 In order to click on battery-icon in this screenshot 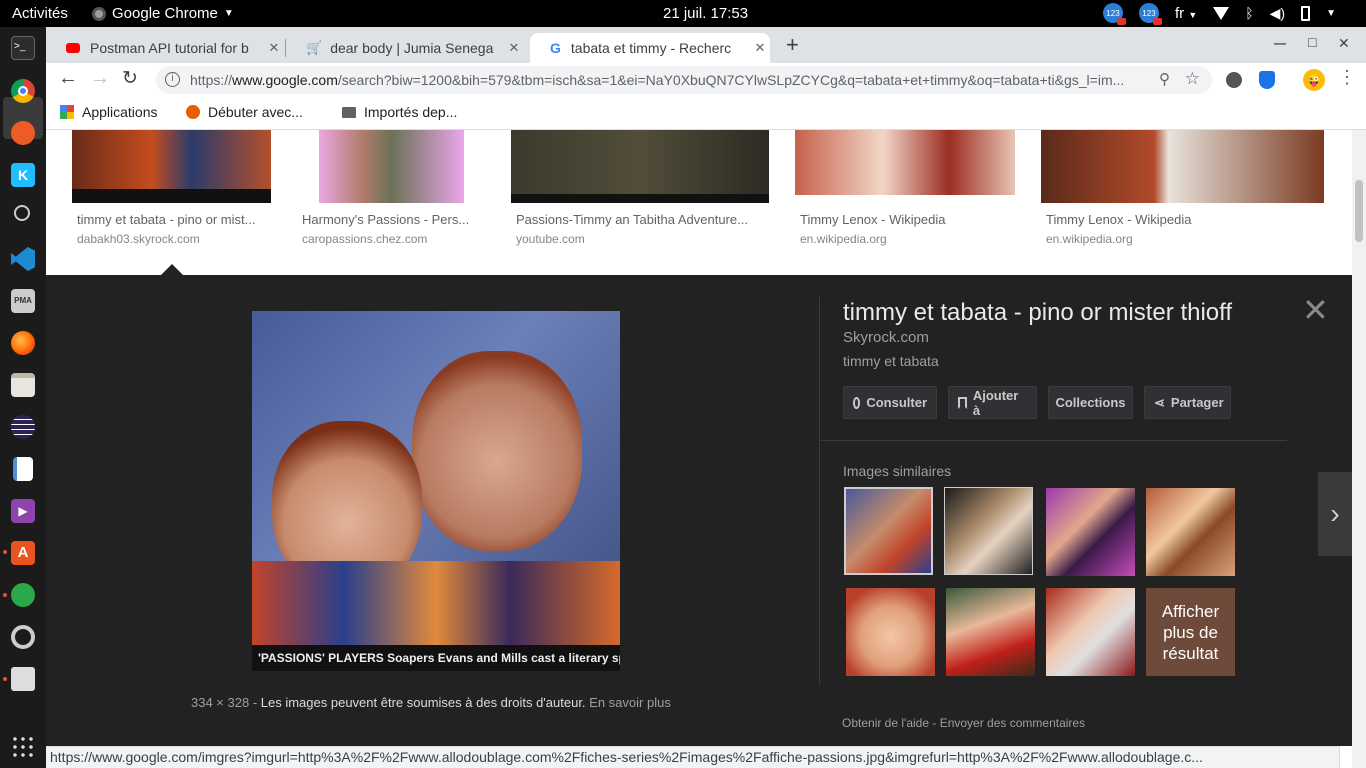, I will do `click(1306, 13)`.